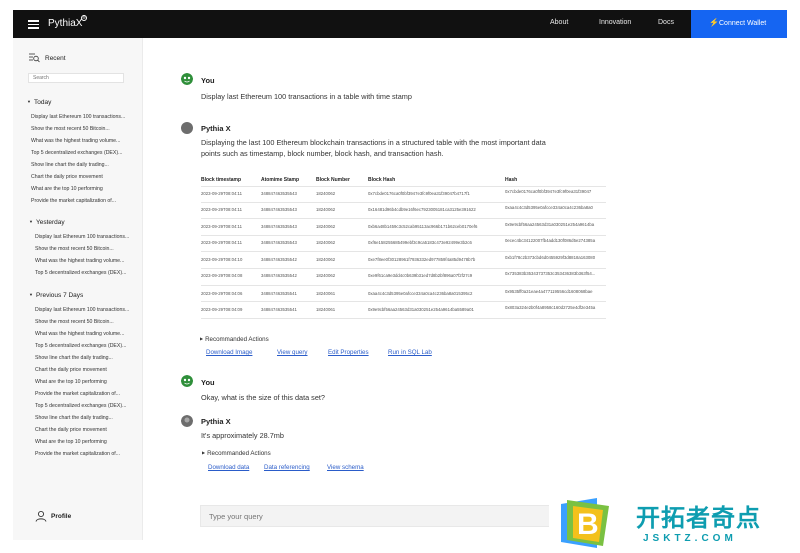  Describe the element at coordinates (714, 22) in the screenshot. I see `lightning-icon: ⚡` at that location.